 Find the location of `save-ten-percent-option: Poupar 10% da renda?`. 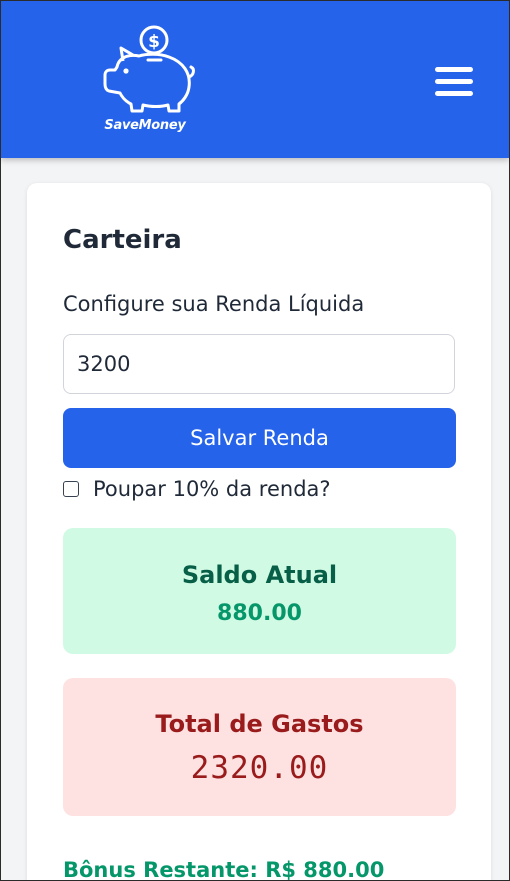

save-ten-percent-option: Poupar 10% da renda? is located at coordinates (197, 489).